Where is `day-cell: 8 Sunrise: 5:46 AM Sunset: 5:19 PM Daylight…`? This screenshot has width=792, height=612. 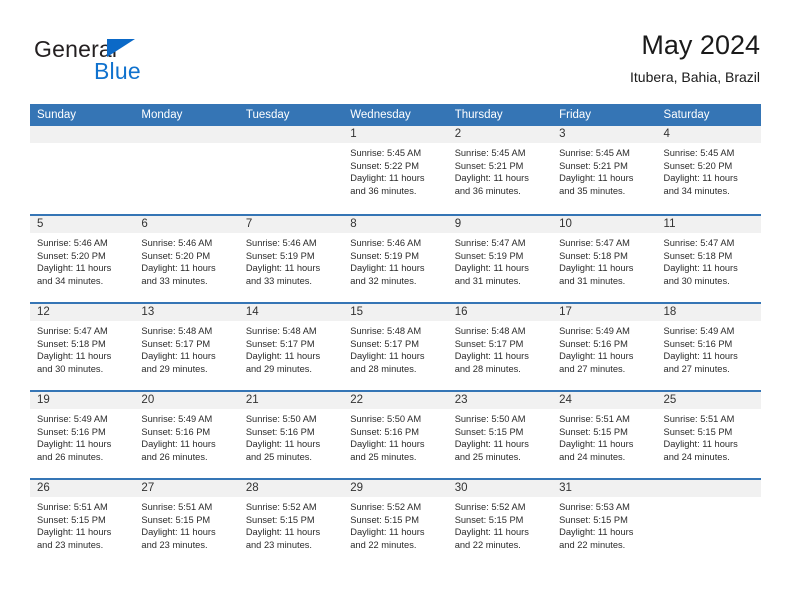
day-cell: 8 Sunrise: 5:46 AM Sunset: 5:19 PM Daylight… is located at coordinates (395, 259).